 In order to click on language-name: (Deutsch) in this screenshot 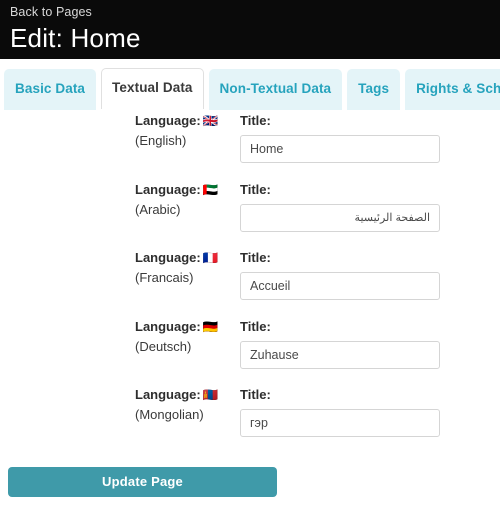, I will do `click(163, 346)`.